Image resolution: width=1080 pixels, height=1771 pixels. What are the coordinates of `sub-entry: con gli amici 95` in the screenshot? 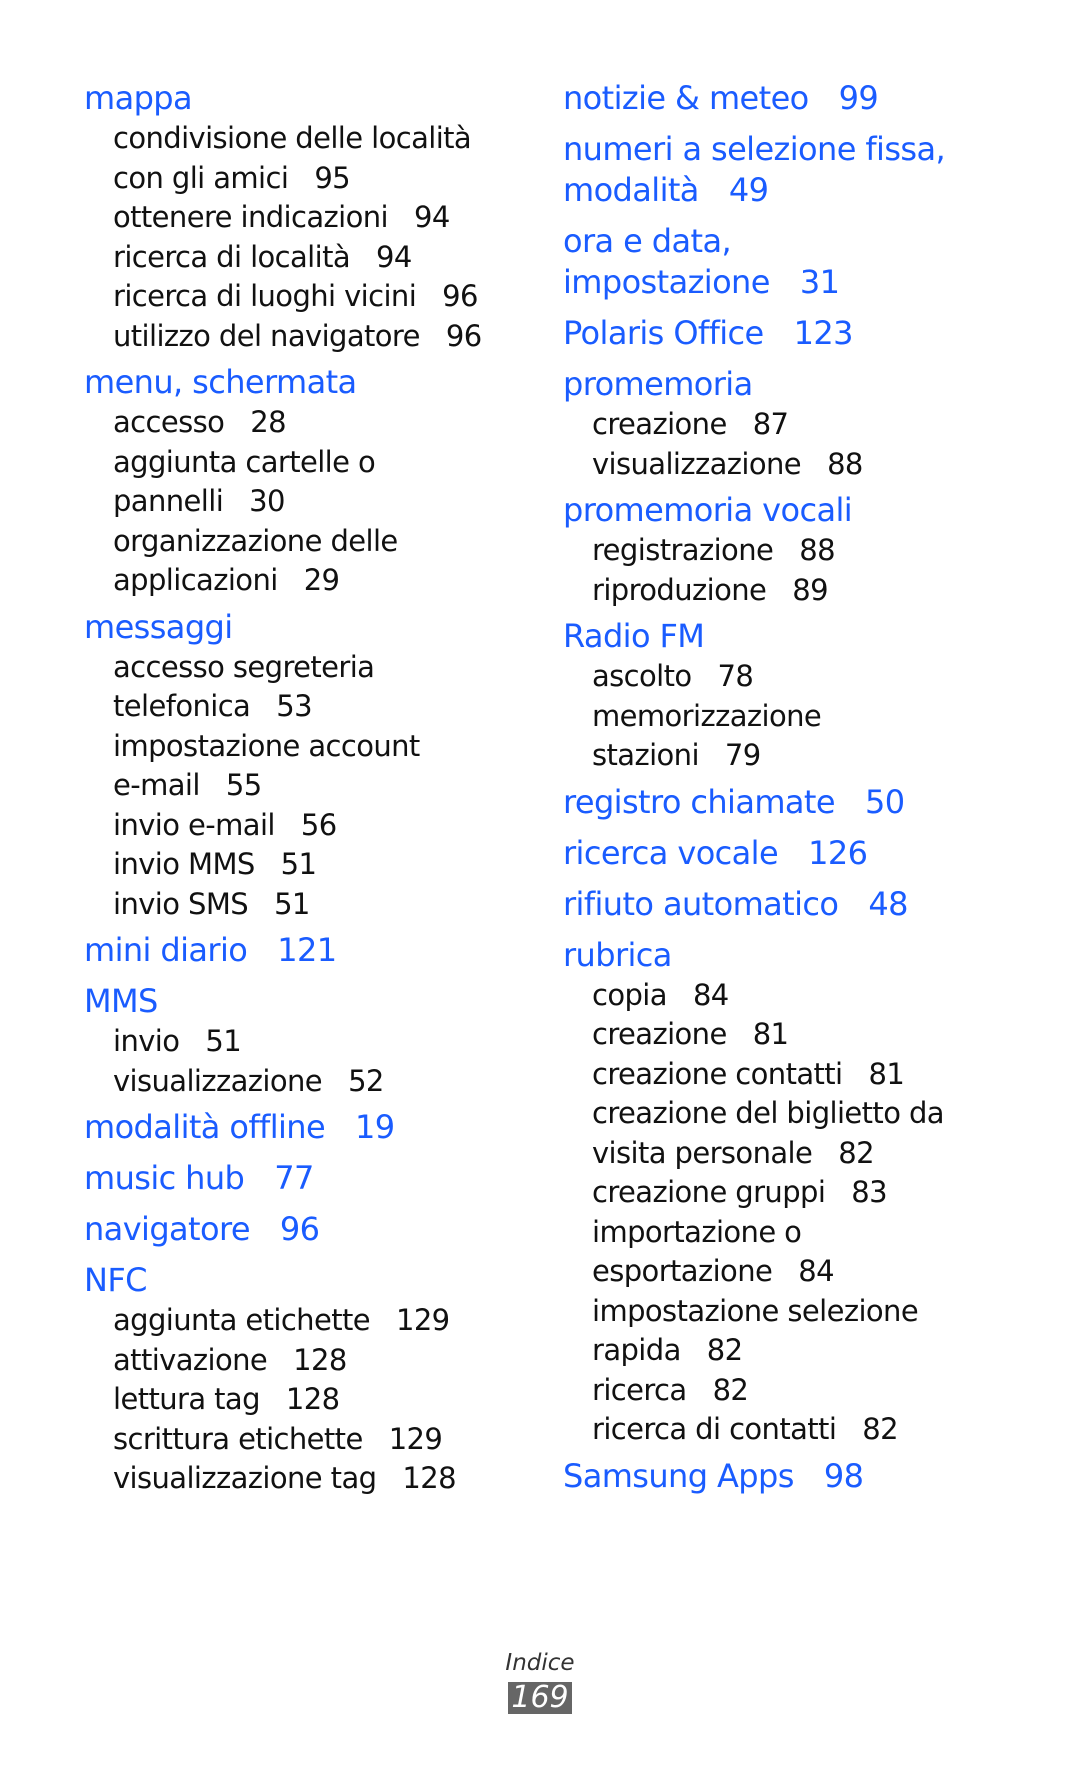 It's located at (333, 179).